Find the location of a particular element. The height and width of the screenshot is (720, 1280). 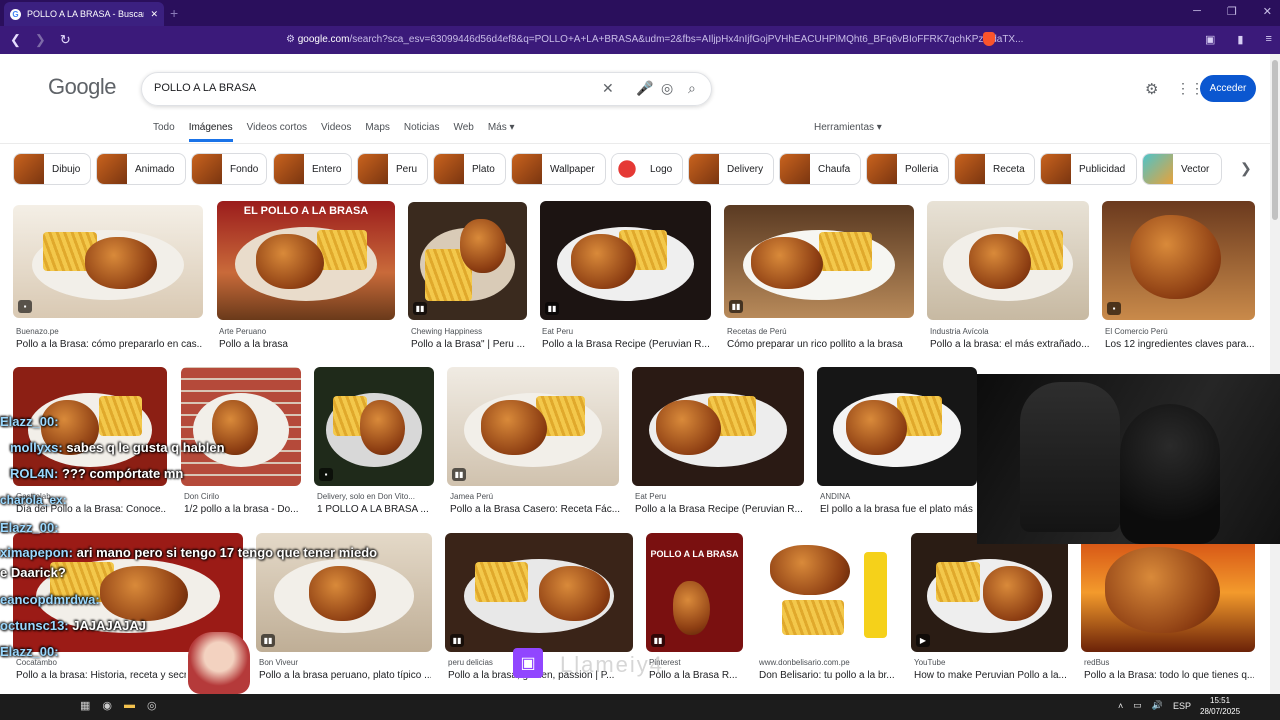

tab-todo: Todo is located at coordinates (164, 132).